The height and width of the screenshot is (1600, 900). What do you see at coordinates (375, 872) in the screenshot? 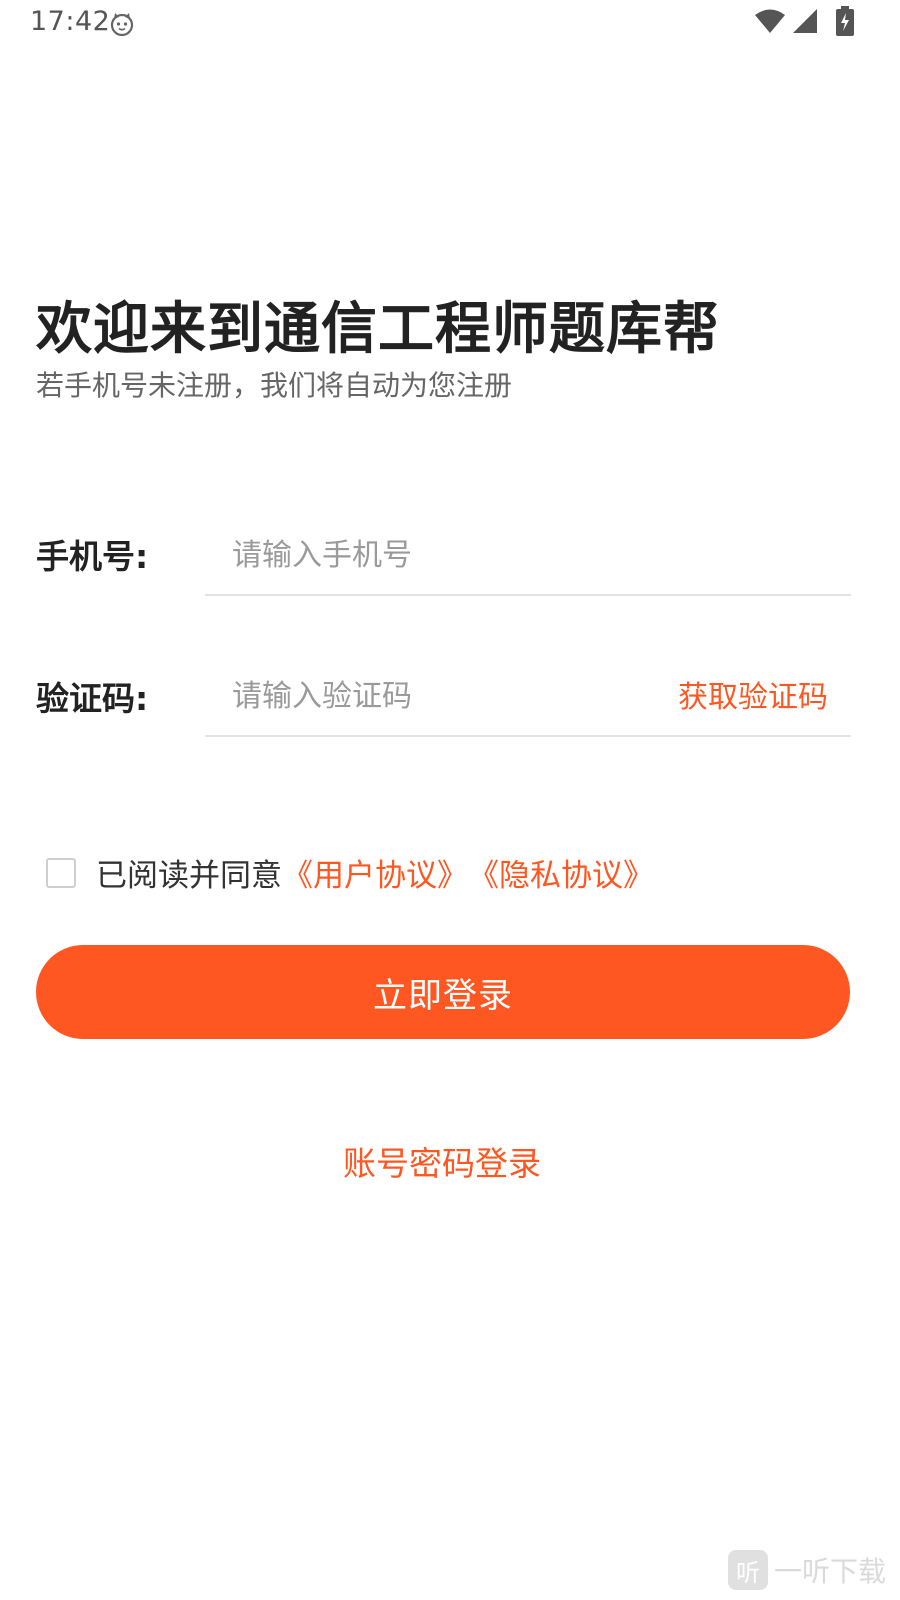
I see `user-agreement-link: 《用户协议》` at bounding box center [375, 872].